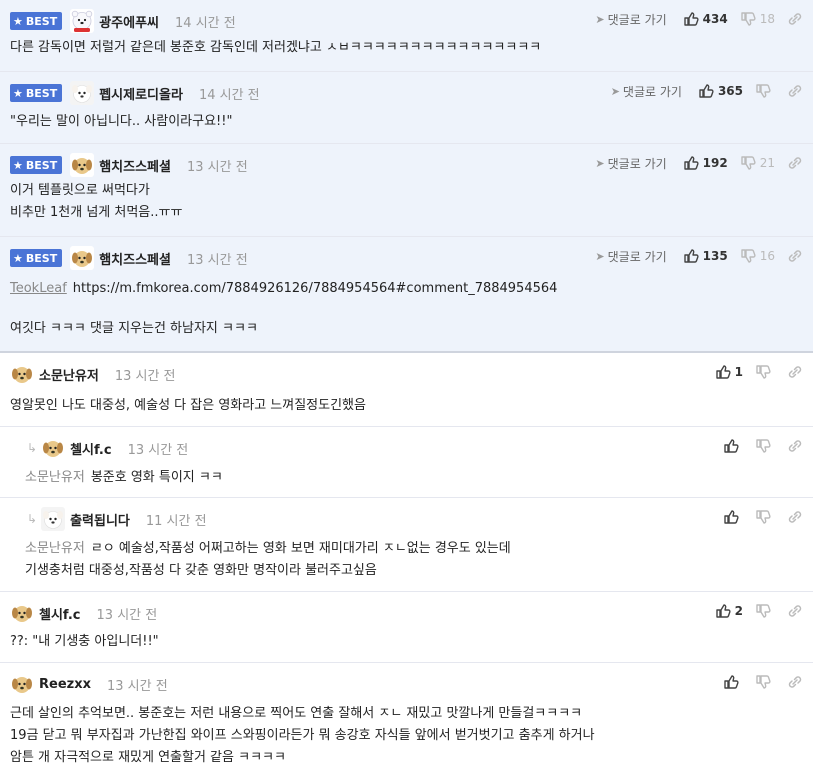 This screenshot has width=813, height=783. I want to click on comment-header: ↳ 출력됩니다 11 시간 전, so click(117, 519).